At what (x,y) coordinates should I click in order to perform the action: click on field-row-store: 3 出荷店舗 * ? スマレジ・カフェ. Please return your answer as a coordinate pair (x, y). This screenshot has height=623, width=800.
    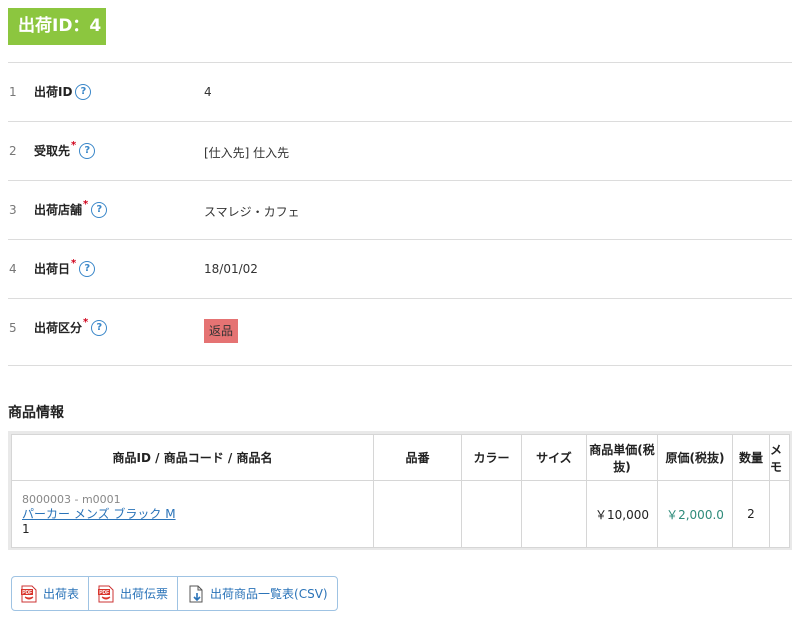
    Looking at the image, I should click on (400, 210).